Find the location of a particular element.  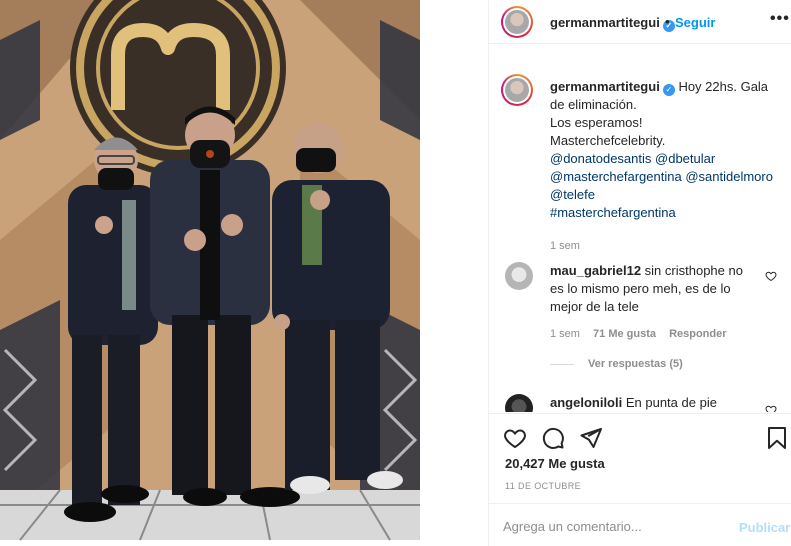

comment-item: angeloniloli En punta de pie is located at coordinates (646, 402).